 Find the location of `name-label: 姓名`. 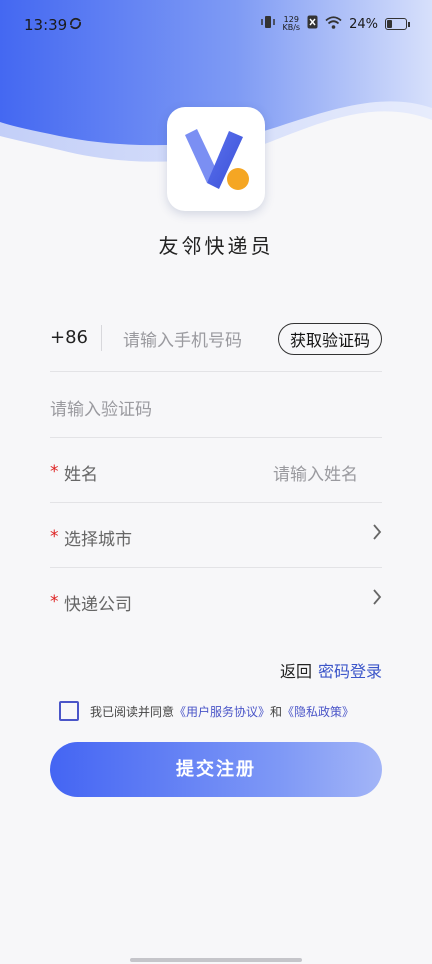

name-label: 姓名 is located at coordinates (81, 475).